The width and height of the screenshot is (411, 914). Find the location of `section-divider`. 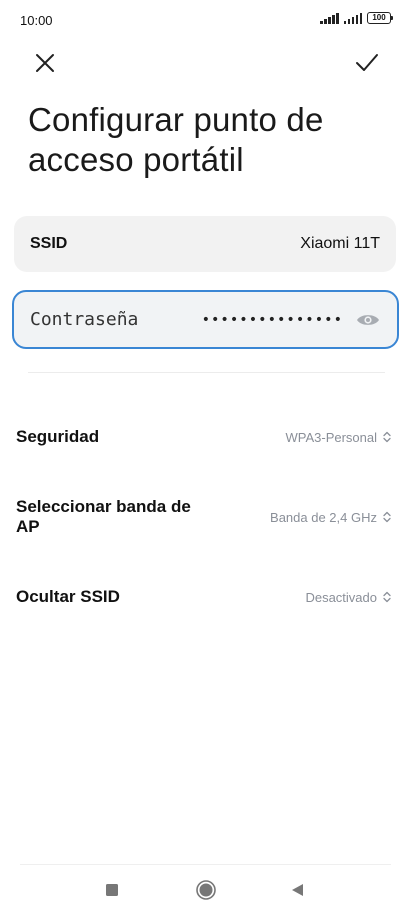

section-divider is located at coordinates (206, 372).